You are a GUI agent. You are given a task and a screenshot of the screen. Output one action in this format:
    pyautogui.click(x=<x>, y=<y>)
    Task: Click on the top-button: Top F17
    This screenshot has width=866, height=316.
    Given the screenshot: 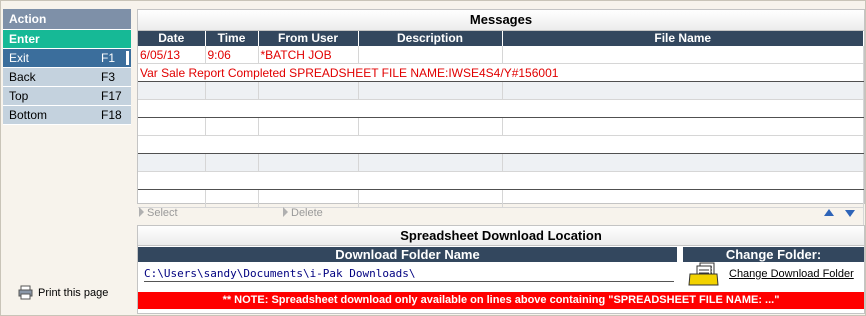 What is the action you would take?
    pyautogui.click(x=67, y=96)
    